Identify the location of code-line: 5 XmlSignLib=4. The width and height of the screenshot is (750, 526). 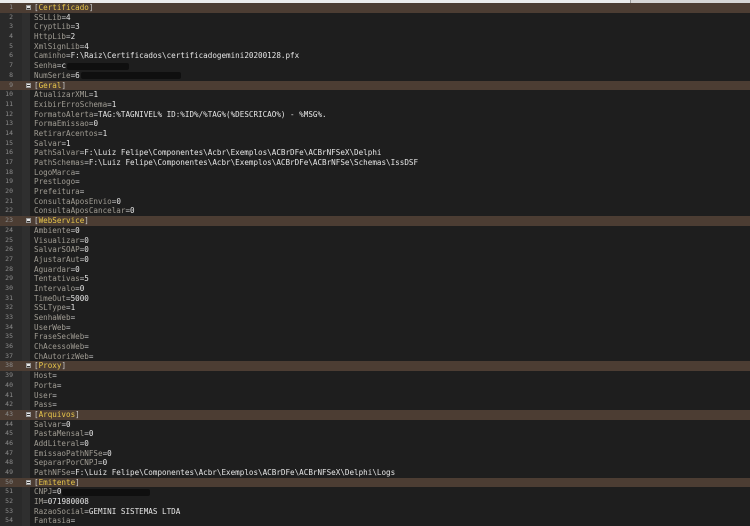
(375, 47).